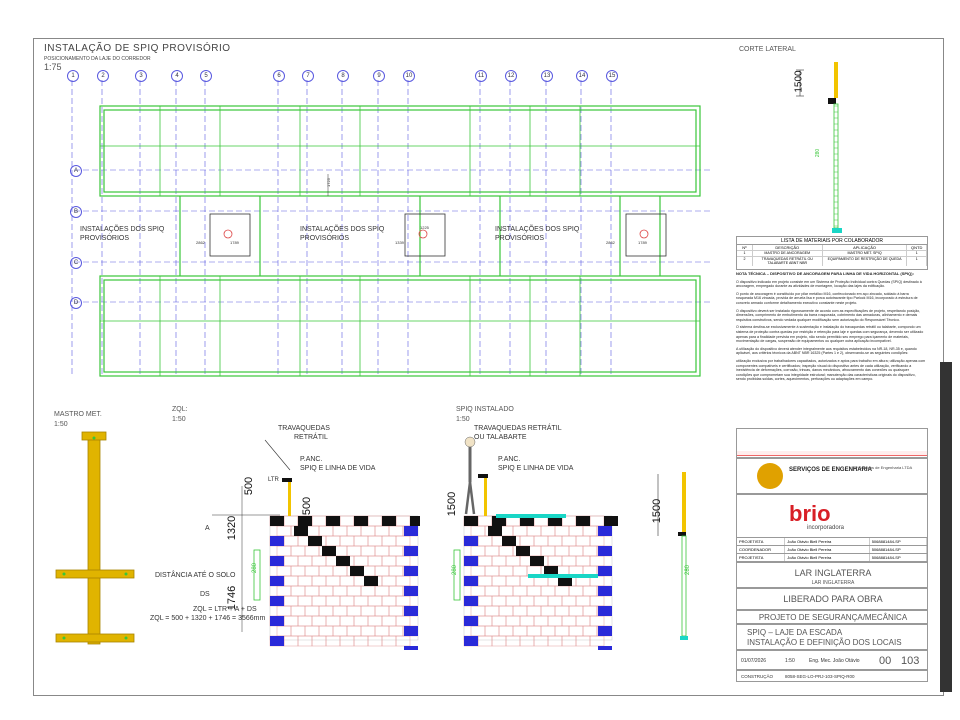 This screenshot has height=720, width=960. What do you see at coordinates (399, 242) in the screenshot?
I see `dim-1339: 1339` at bounding box center [399, 242].